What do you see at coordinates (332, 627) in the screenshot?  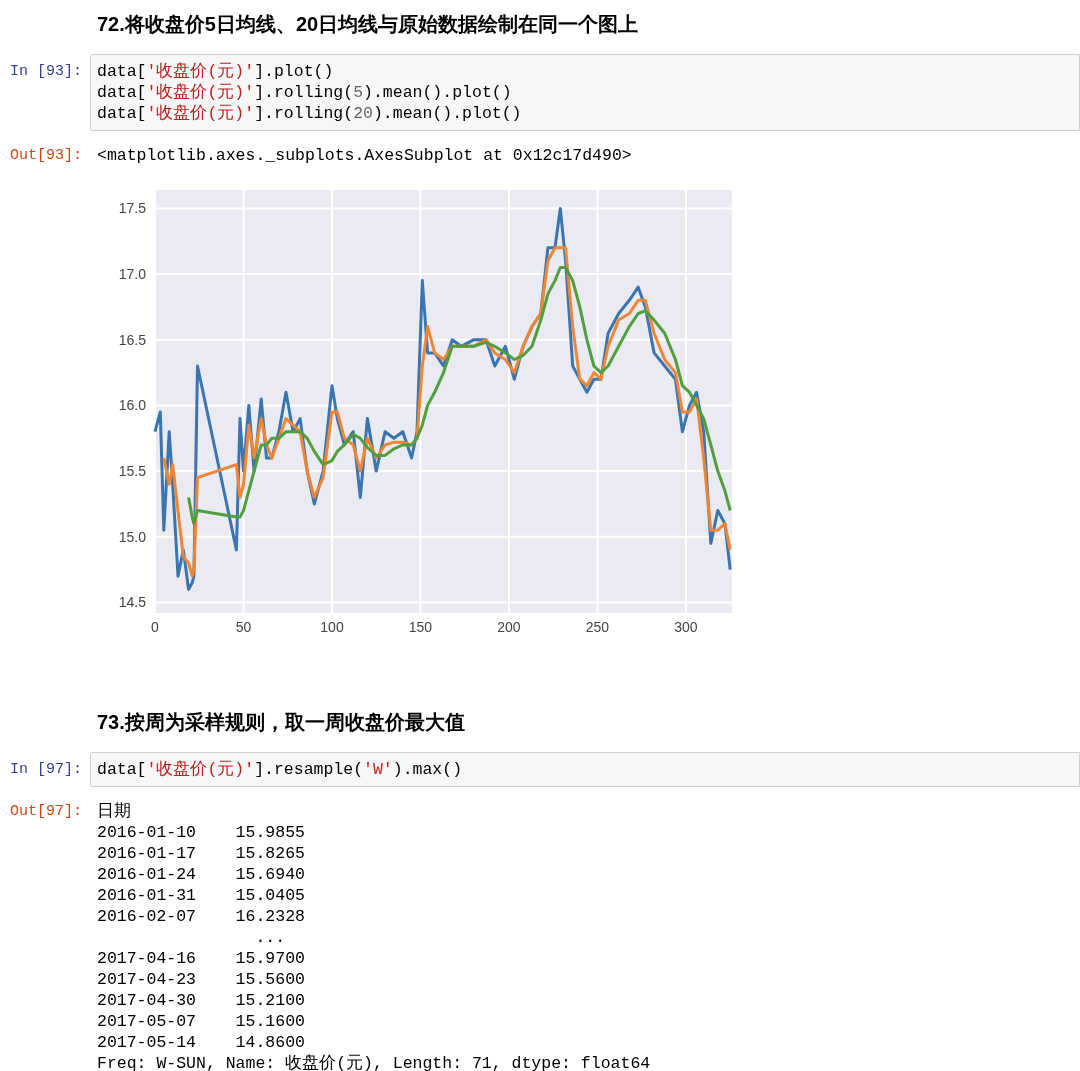 I see `x-tick-label: 100` at bounding box center [332, 627].